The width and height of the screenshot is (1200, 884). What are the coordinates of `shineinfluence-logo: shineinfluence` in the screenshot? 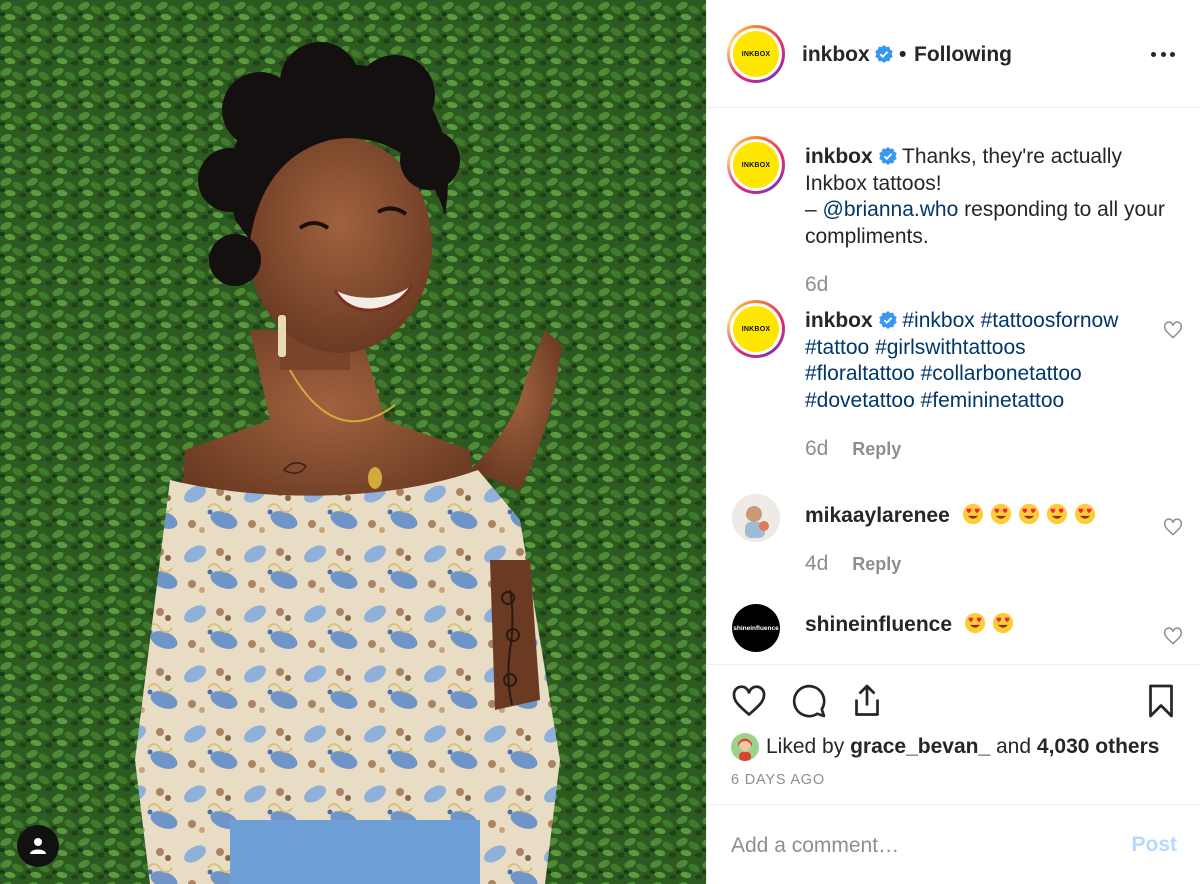 It's located at (756, 628).